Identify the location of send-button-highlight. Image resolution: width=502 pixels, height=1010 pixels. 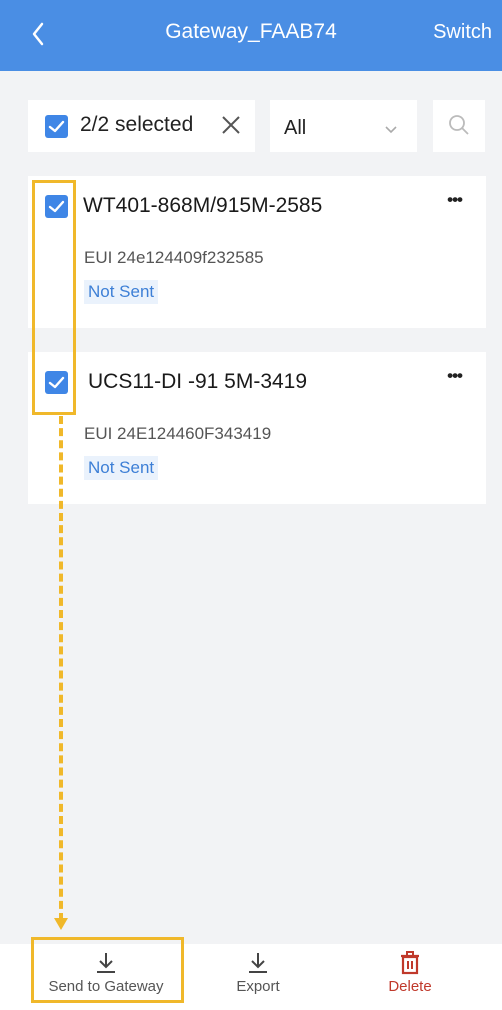
(107, 970).